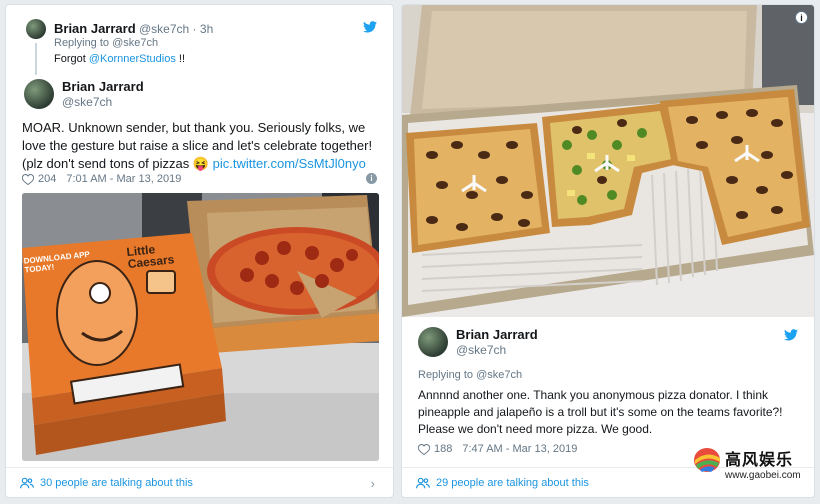  I want to click on conversation-footer: 30 people are talking about this ›, so click(199, 482).